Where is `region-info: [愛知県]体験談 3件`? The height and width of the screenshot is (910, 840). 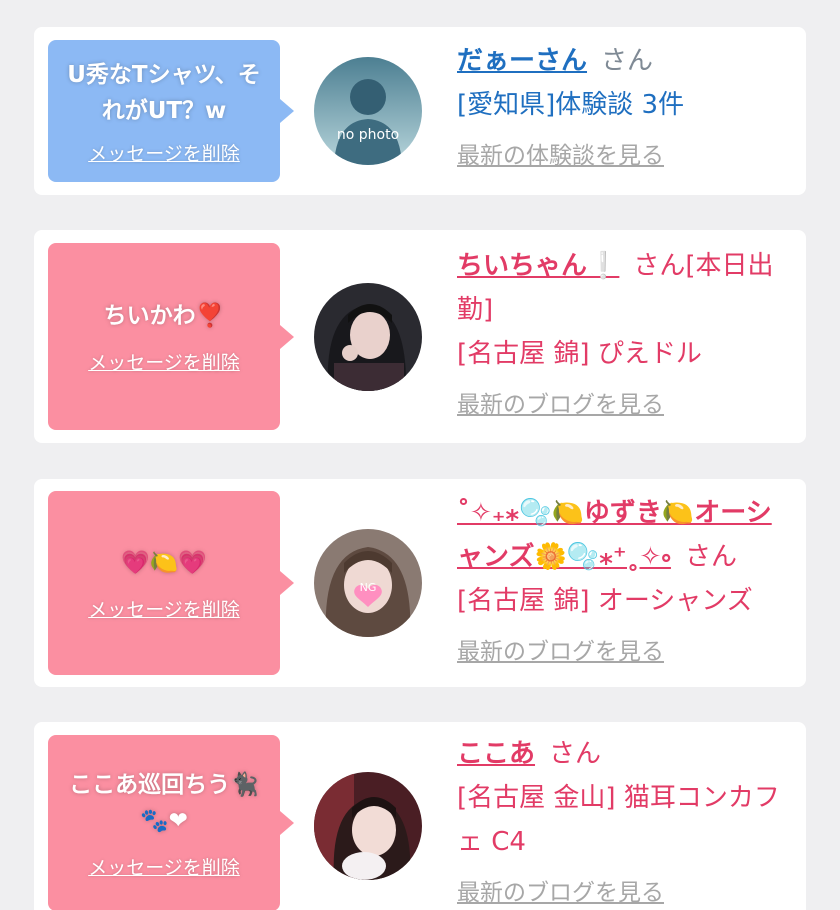 region-info: [愛知県]体験談 3件 is located at coordinates (571, 105).